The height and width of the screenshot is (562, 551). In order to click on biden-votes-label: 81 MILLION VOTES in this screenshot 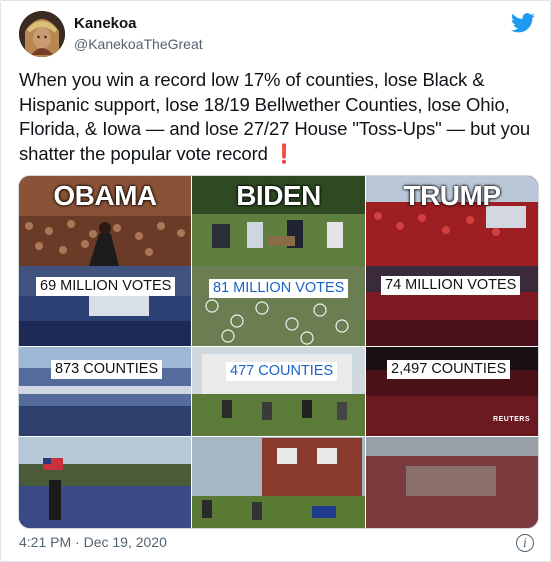, I will do `click(279, 288)`.